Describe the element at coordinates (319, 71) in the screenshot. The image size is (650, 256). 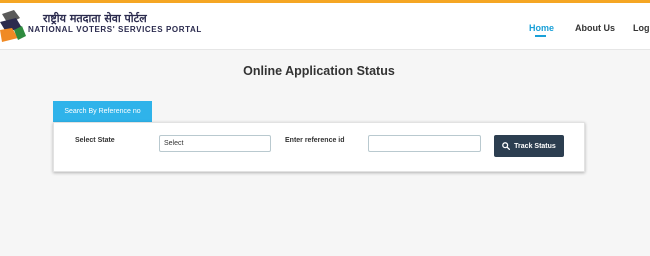
I see `page-title: Online Application Status` at that location.